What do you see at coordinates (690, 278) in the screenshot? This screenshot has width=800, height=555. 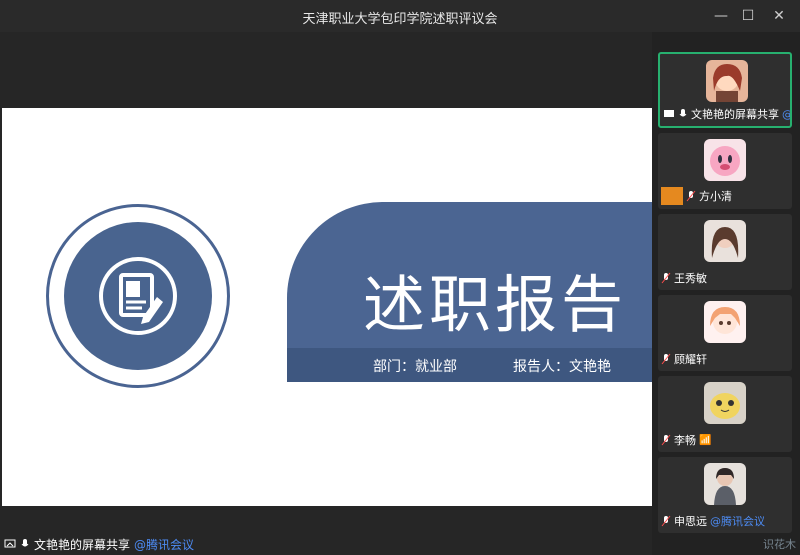 I see `participant-name-text: 王秀敏` at bounding box center [690, 278].